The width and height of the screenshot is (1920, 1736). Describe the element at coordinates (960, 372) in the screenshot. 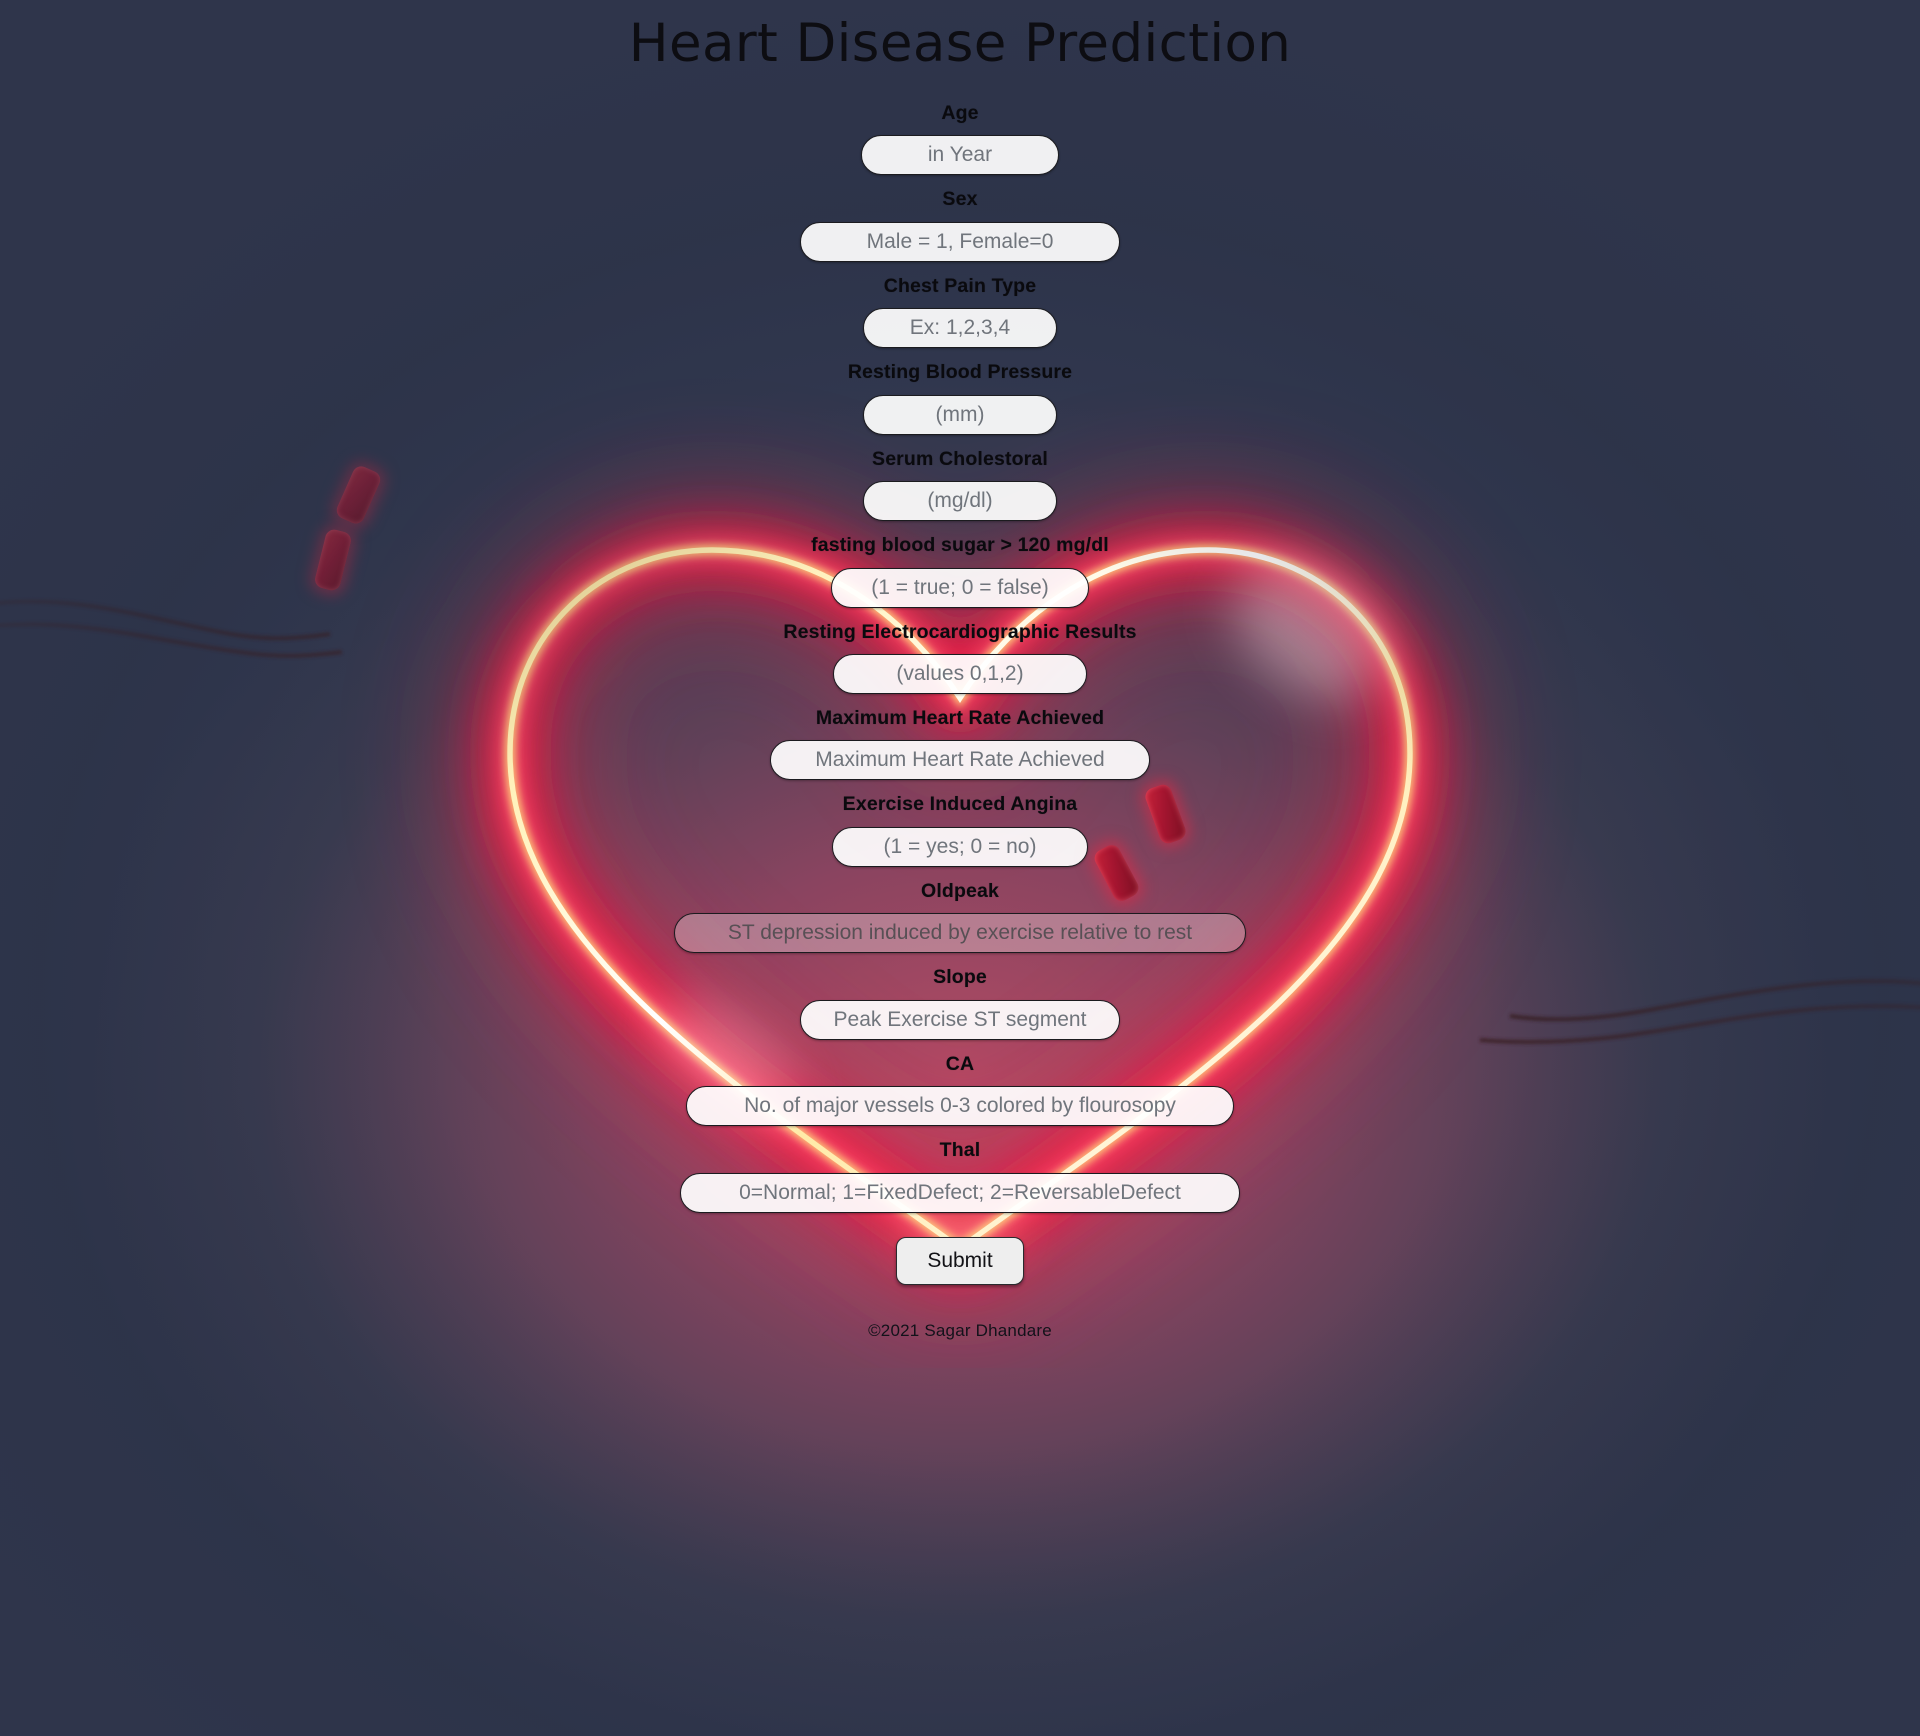

I see `label-resting-blood-pressure: Resting Blood Pressure` at that location.